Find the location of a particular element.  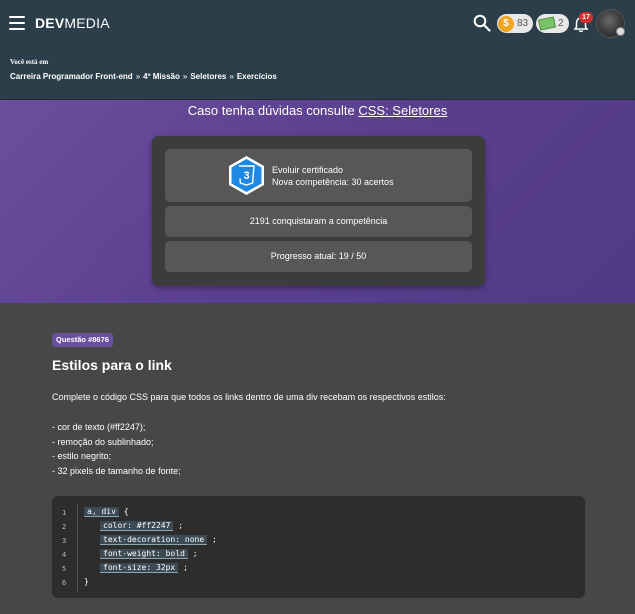

code-line: a, div { is located at coordinates (106, 512).